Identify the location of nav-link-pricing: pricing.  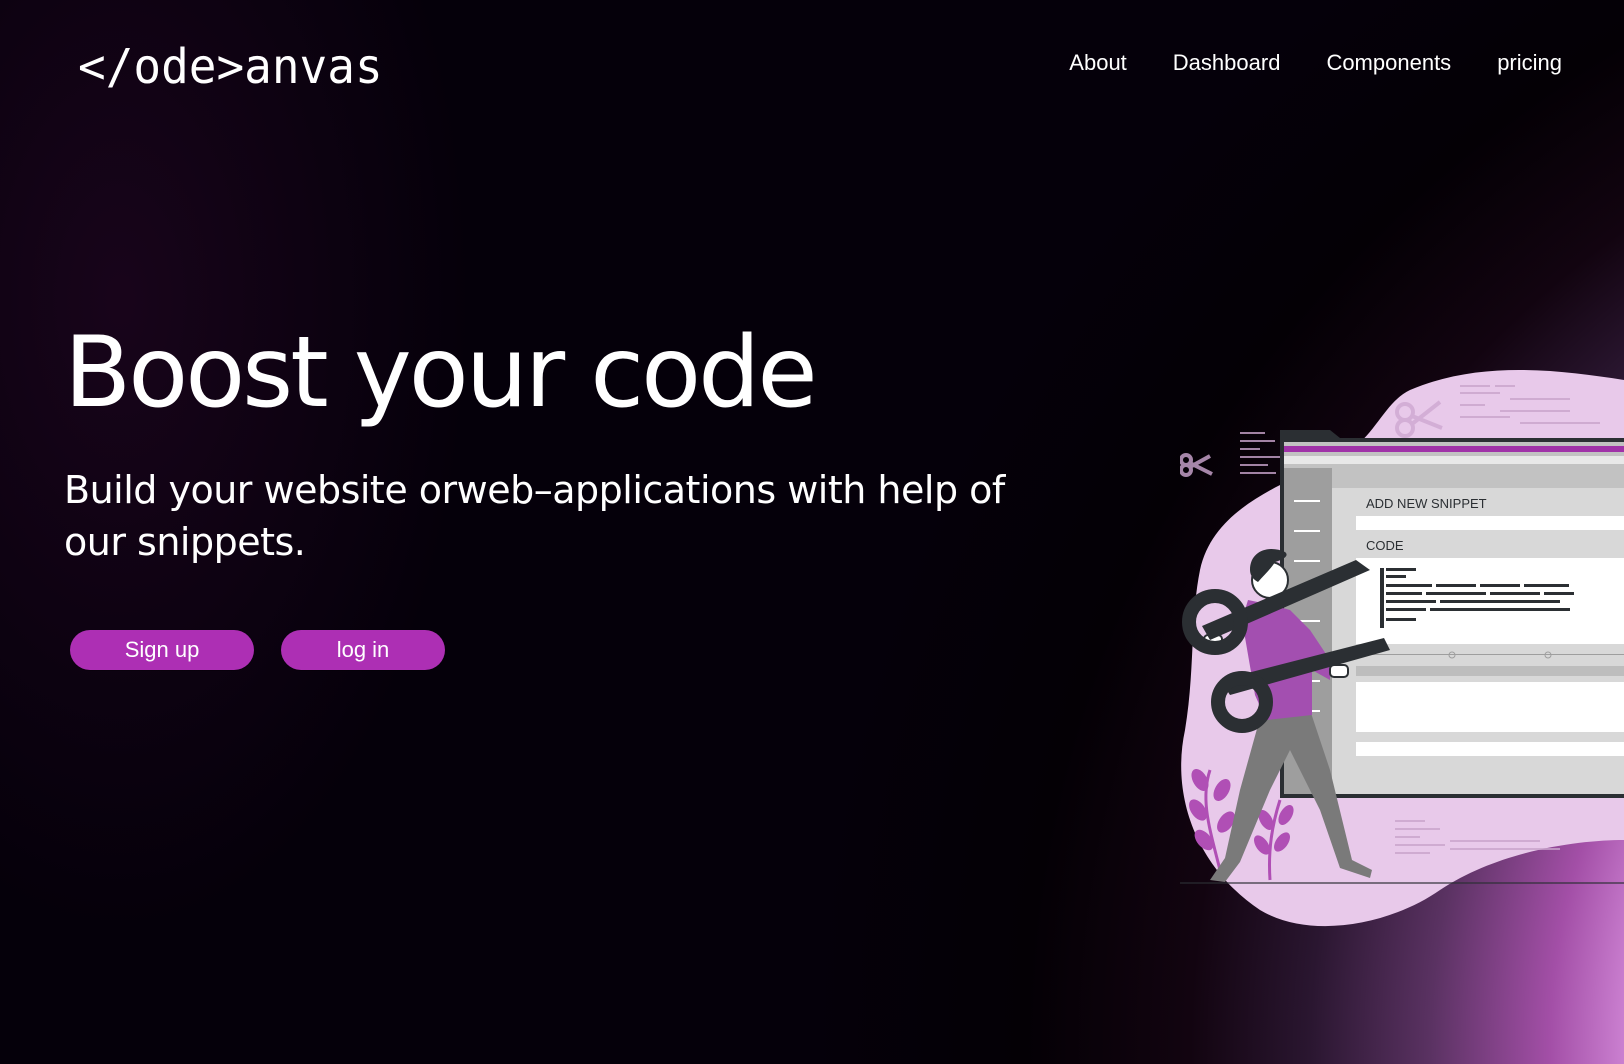
(1529, 63).